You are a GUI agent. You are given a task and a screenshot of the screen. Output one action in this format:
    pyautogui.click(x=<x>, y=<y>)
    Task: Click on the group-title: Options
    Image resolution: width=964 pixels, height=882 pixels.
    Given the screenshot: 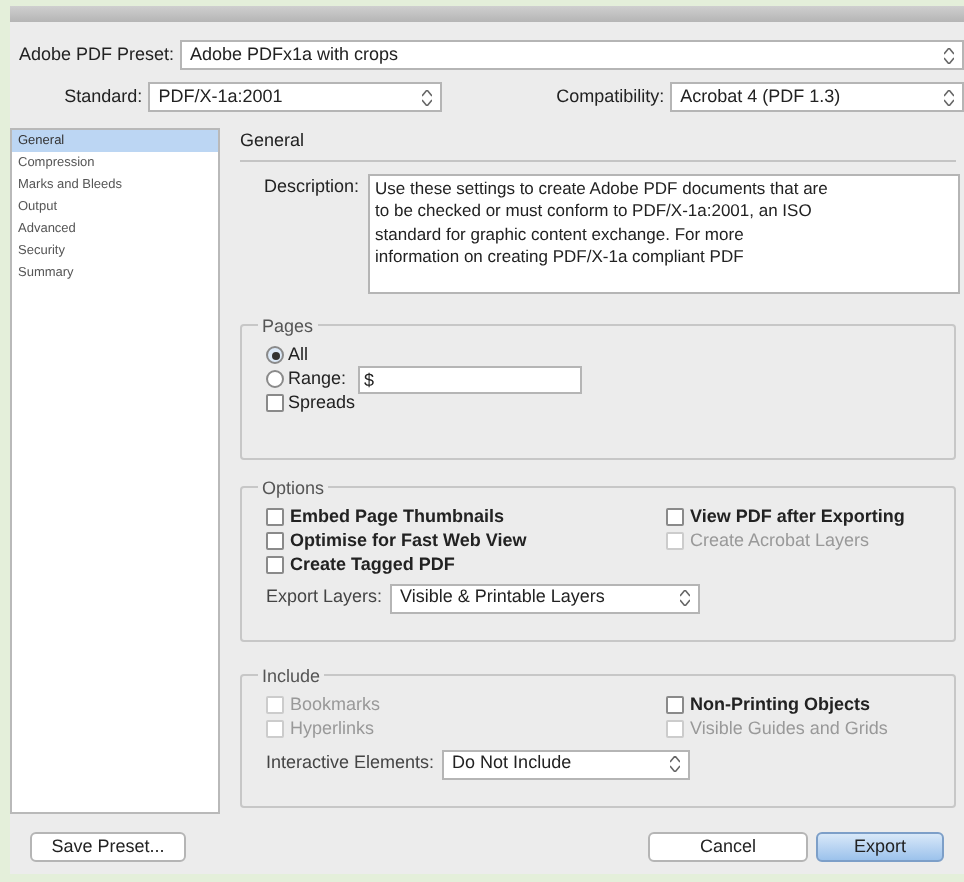 What is the action you would take?
    pyautogui.click(x=293, y=488)
    